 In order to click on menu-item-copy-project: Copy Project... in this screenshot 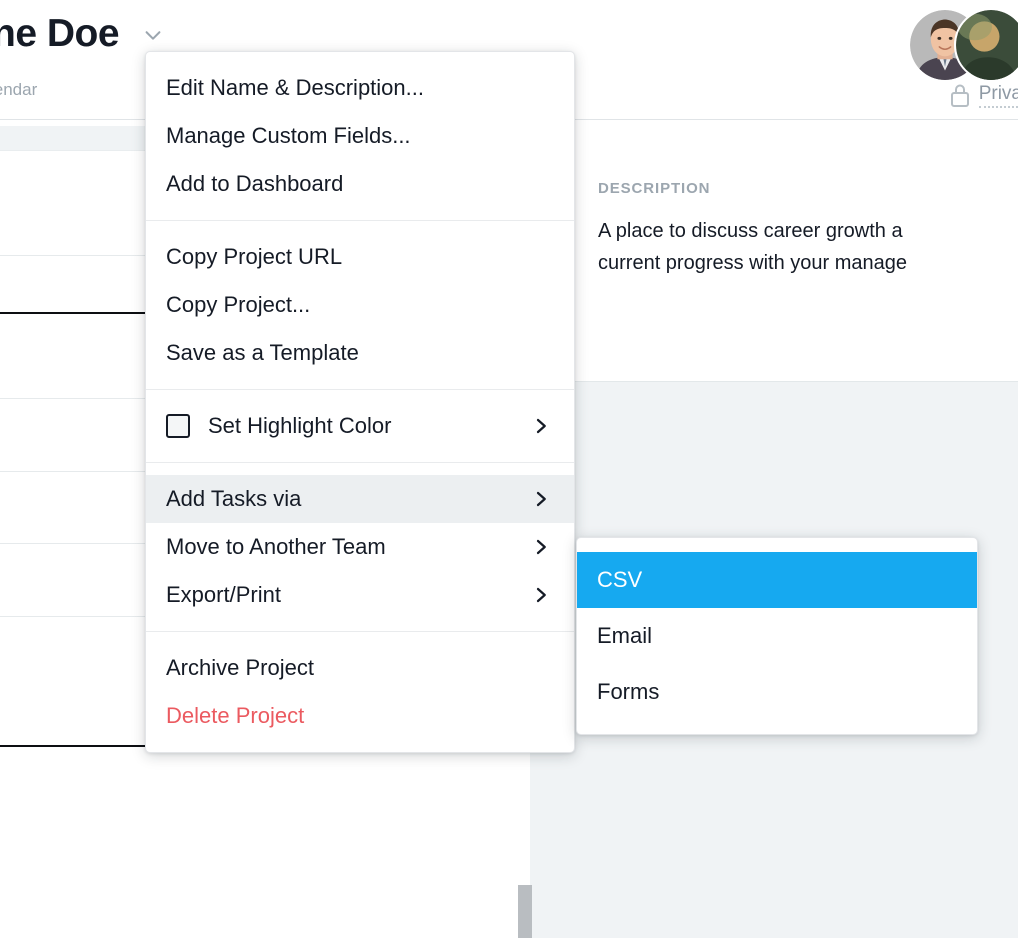, I will do `click(360, 305)`.